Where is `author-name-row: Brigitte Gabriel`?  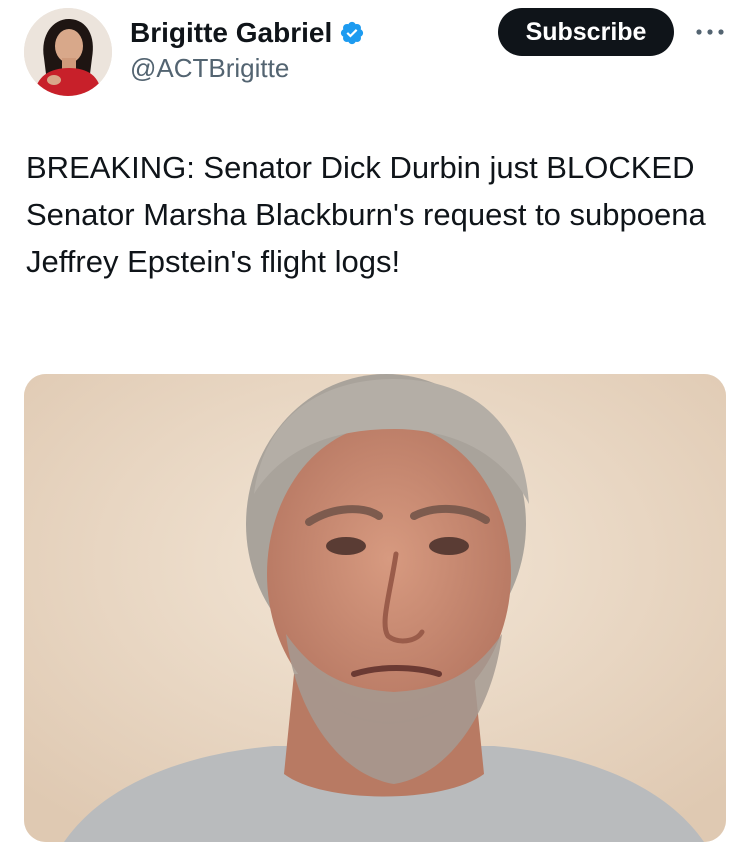
author-name-row: Brigitte Gabriel is located at coordinates (247, 33).